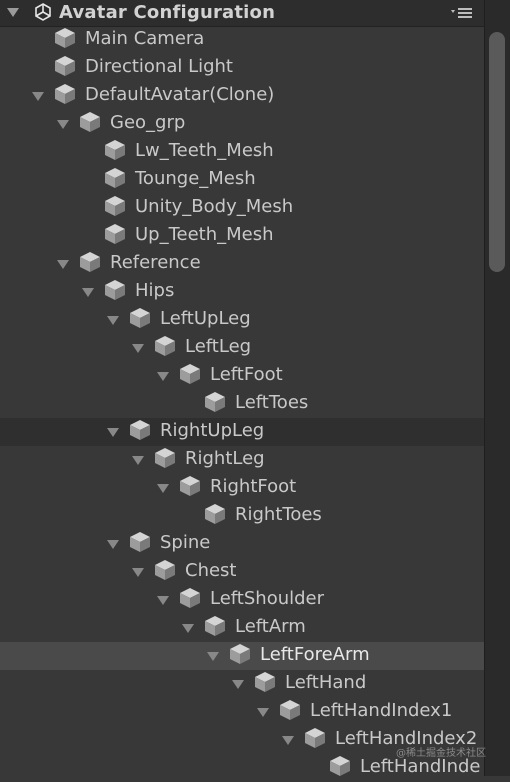  Describe the element at coordinates (242, 432) in the screenshot. I see `hierarchy-item: RightUpLeg` at that location.